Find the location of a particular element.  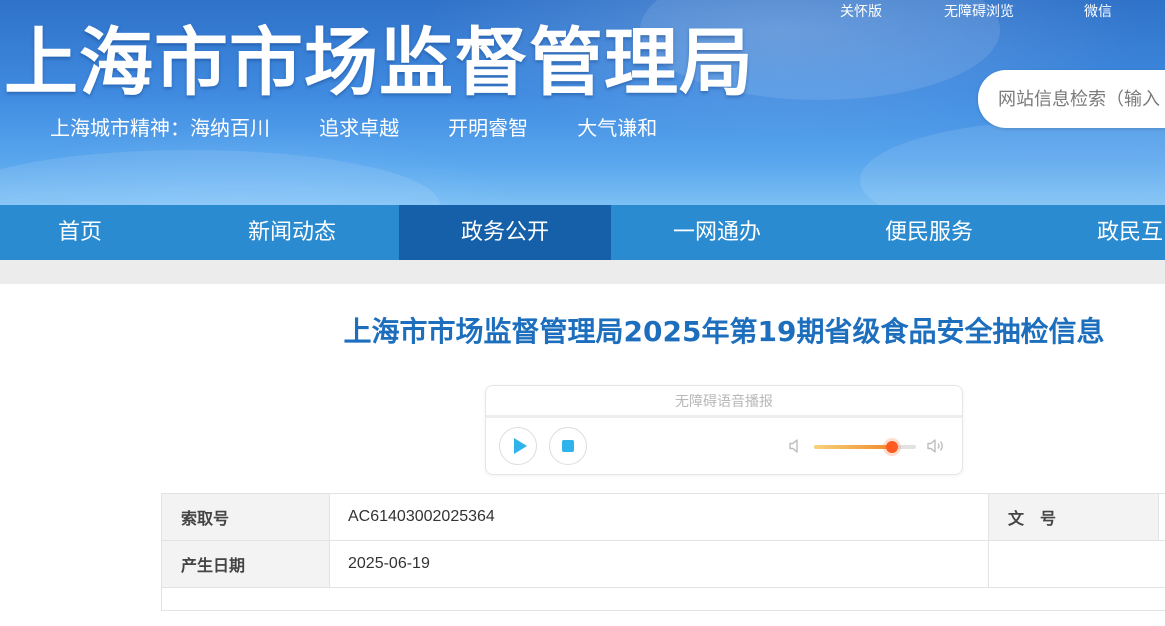

nav-item-public-services: 便民服务 is located at coordinates (929, 232).